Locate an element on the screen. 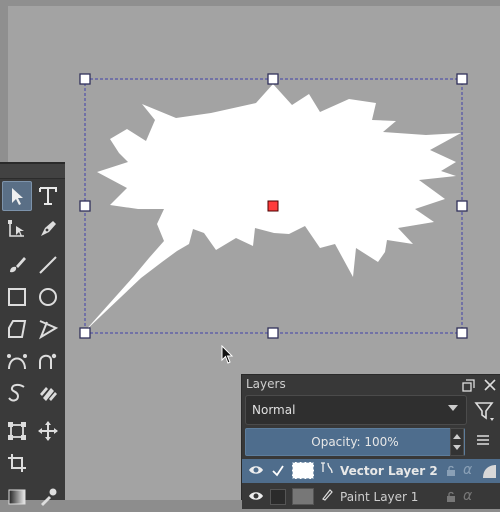 Image resolution: width=500 pixels, height=512 pixels. layer-row: Paint Layer 1 α is located at coordinates (371, 497).